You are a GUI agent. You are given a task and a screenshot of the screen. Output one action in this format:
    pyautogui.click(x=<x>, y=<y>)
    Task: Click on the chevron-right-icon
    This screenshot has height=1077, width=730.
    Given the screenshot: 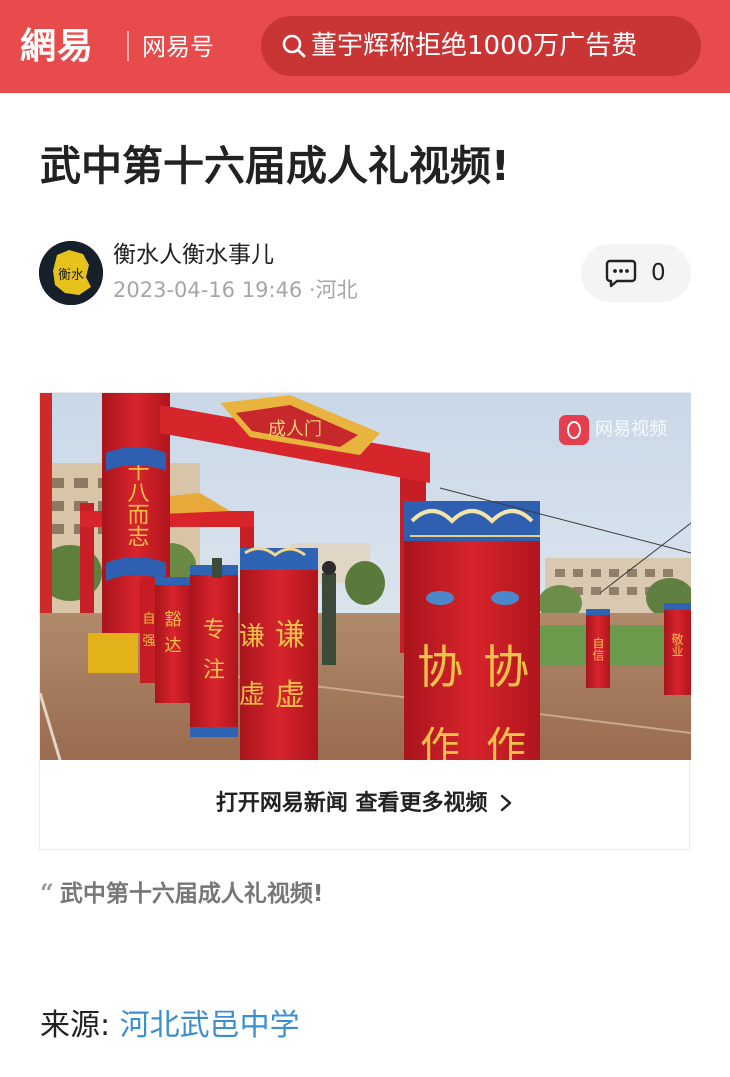 What is the action you would take?
    pyautogui.click(x=506, y=803)
    